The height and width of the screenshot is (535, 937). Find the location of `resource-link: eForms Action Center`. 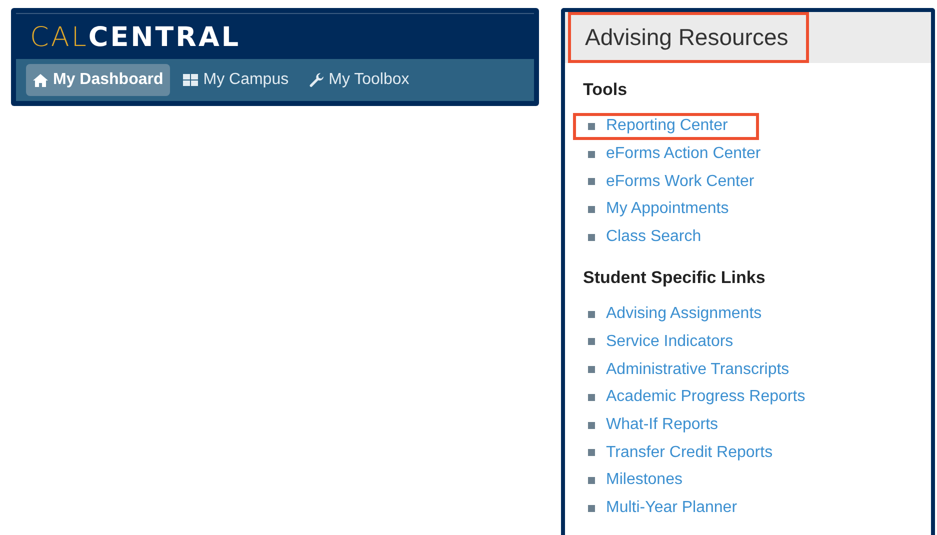

resource-link: eForms Action Center is located at coordinates (683, 154).